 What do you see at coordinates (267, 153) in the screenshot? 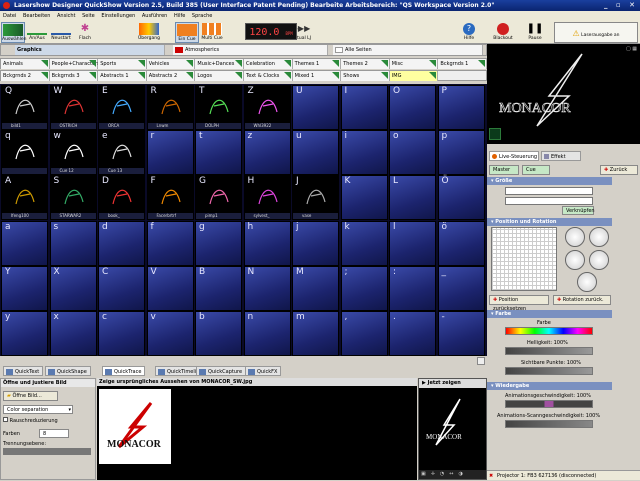
I see `cue-cell: z` at bounding box center [267, 153].